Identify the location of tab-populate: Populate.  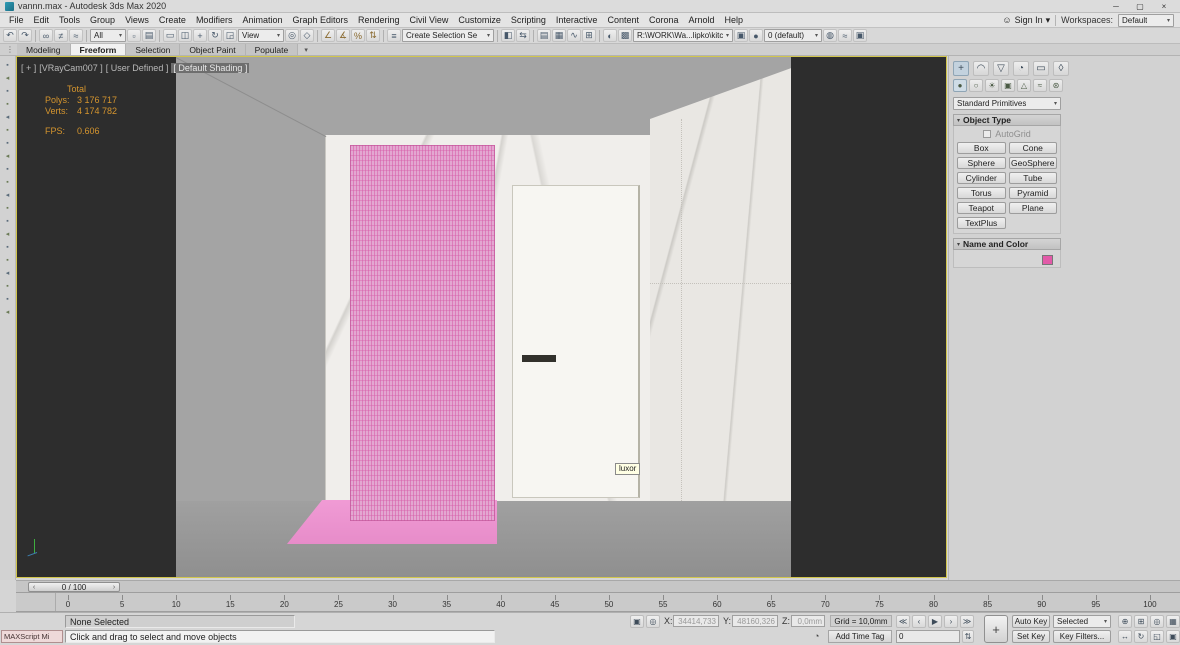
(272, 49).